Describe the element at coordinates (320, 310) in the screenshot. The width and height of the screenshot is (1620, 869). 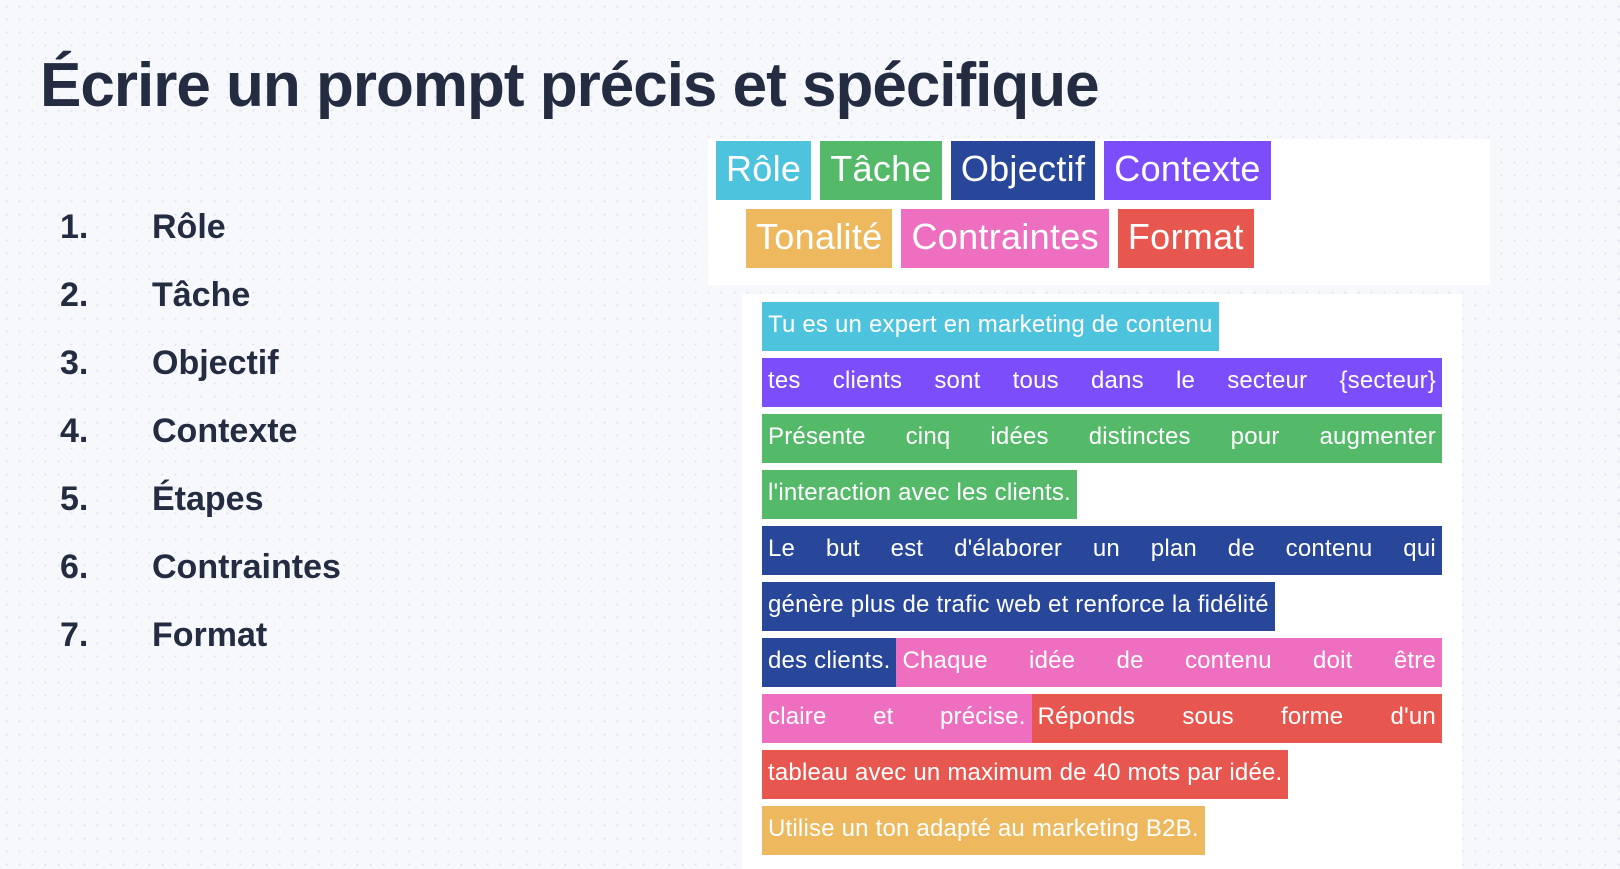
I see `step-item-tâche: 2. Tâche` at that location.